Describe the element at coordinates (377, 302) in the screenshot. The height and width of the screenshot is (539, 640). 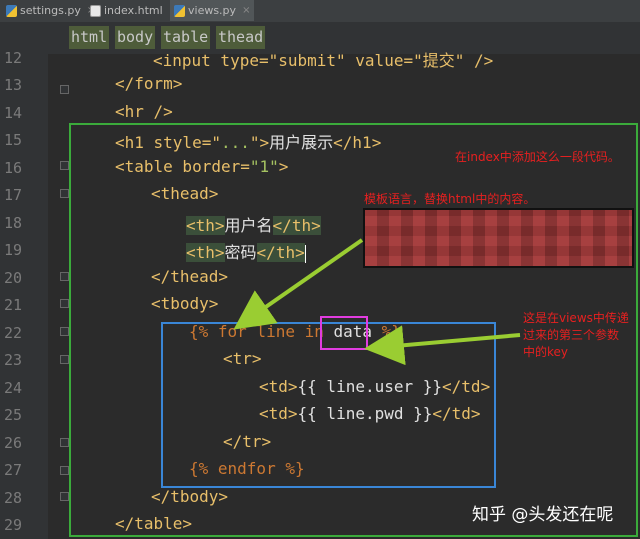
I see `annotation-arrows` at that location.